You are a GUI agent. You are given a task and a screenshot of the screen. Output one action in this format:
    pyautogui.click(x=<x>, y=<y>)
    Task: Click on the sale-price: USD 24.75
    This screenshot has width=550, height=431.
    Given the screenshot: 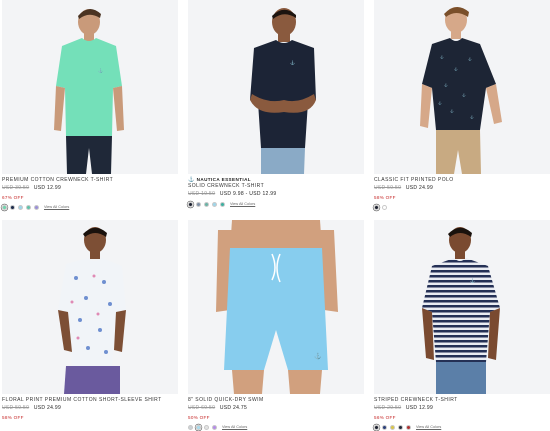 What is the action you would take?
    pyautogui.click(x=233, y=408)
    